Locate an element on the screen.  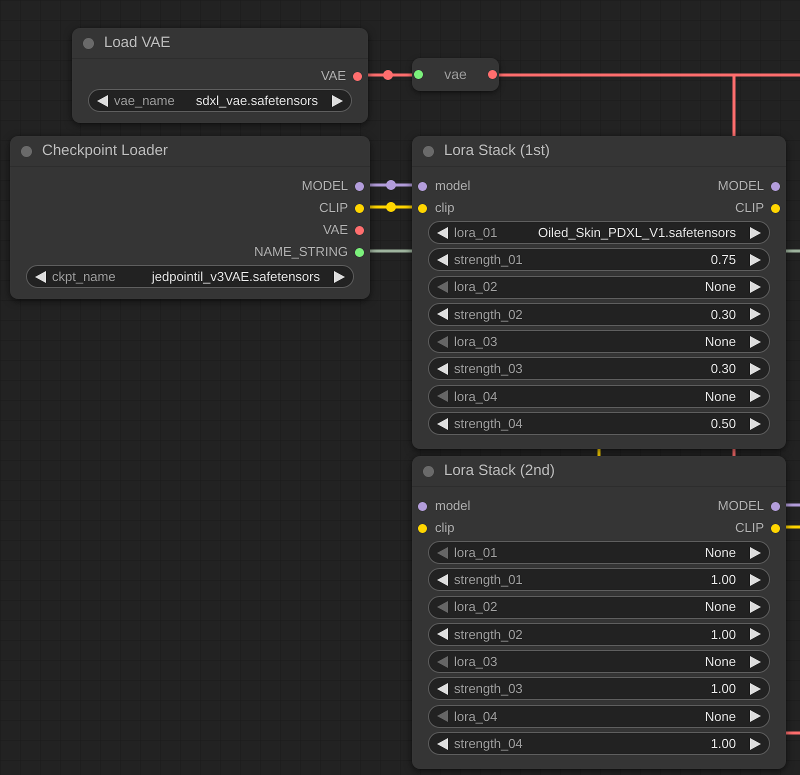
widget-value: sdxl_vae.safetensors is located at coordinates (257, 101).